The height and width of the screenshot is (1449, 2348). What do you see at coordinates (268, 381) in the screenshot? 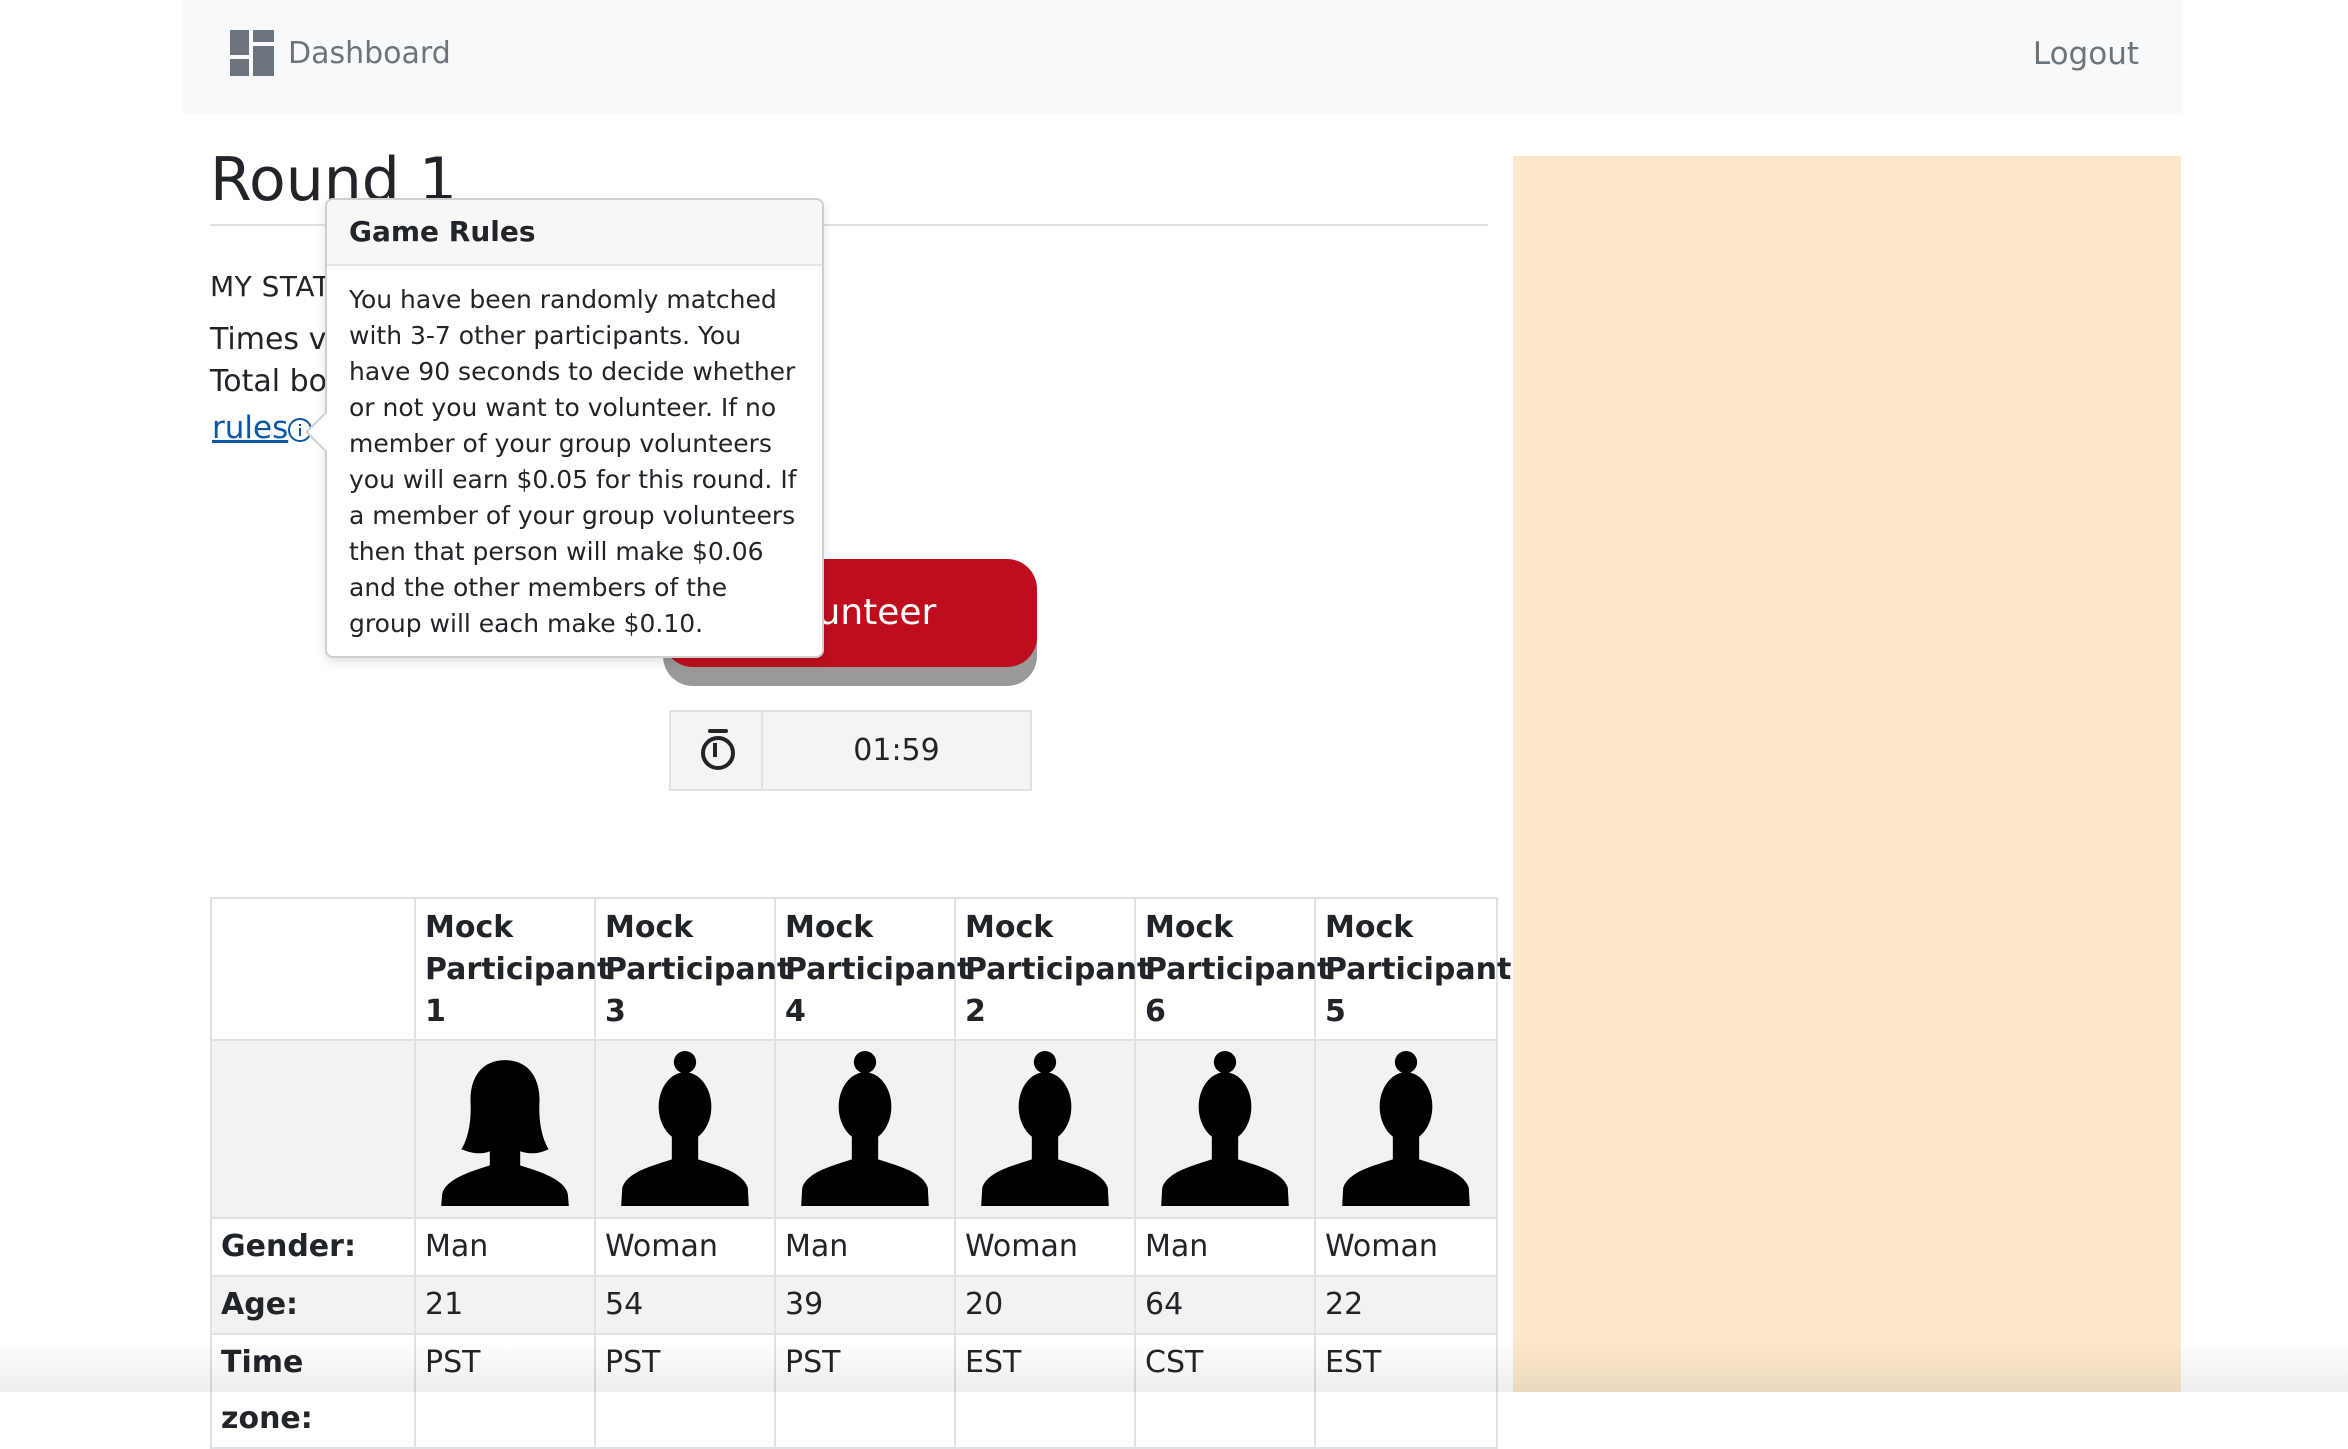
I see `total-bonus-label: Total bo` at bounding box center [268, 381].